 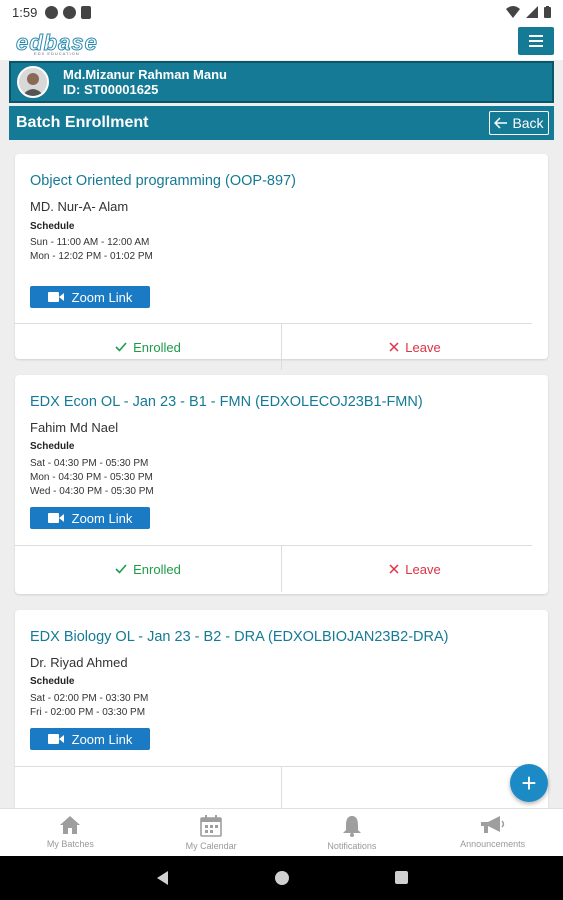 What do you see at coordinates (148, 787) in the screenshot?
I see `enrolled-button` at bounding box center [148, 787].